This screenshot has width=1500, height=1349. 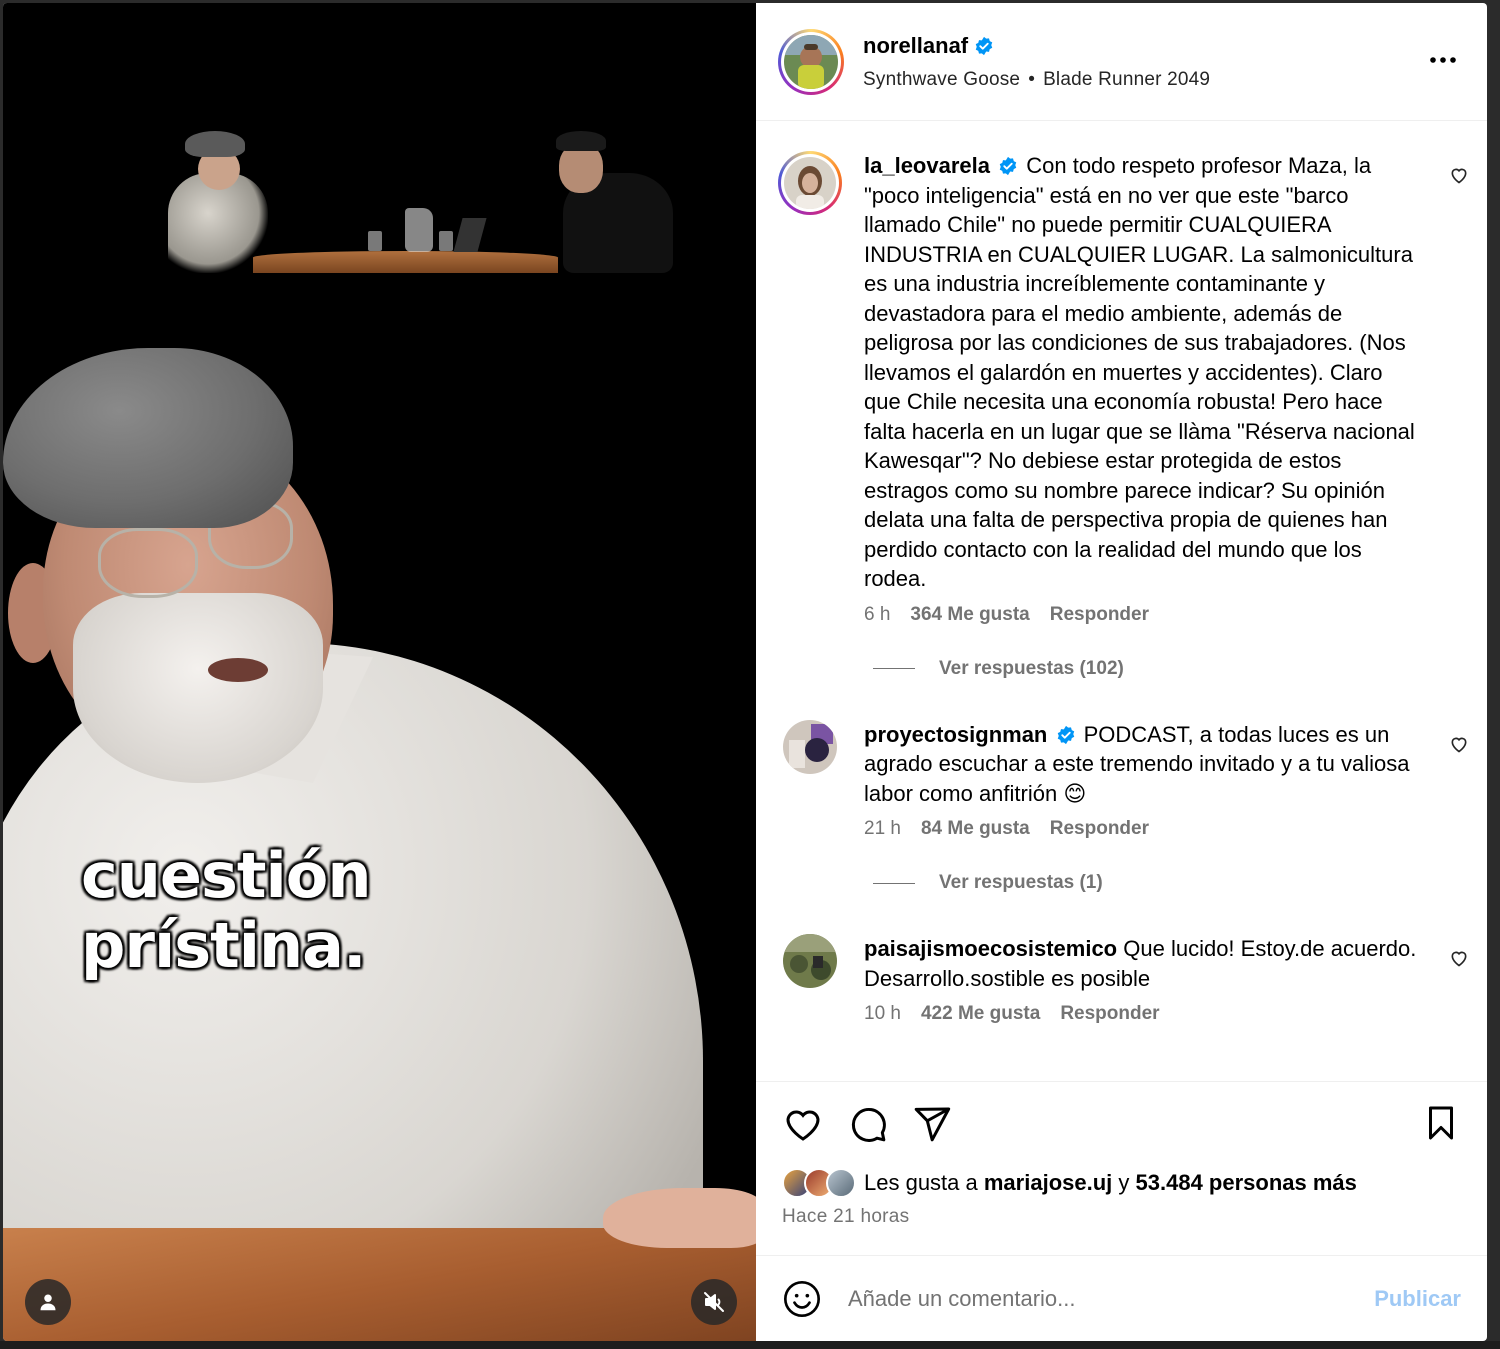 I want to click on avatar-frame, so click(x=811, y=61).